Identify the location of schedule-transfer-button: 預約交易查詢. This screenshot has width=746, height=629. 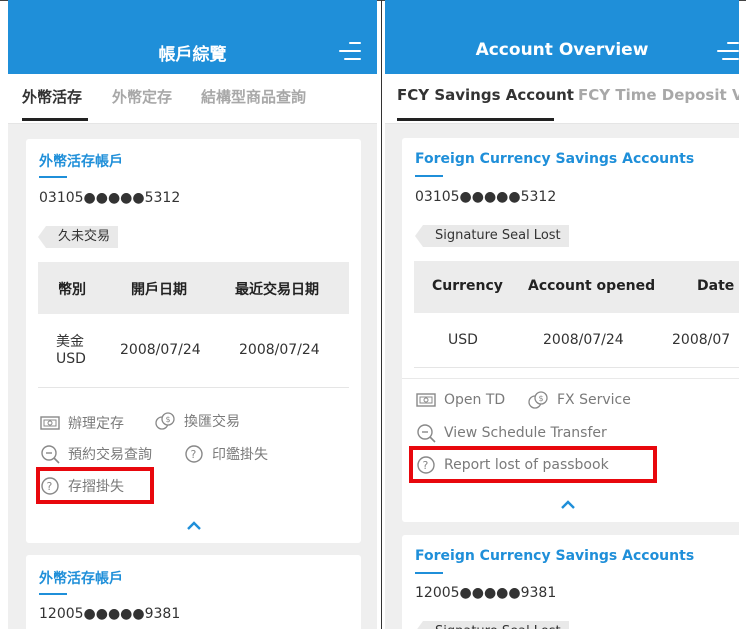
(96, 454).